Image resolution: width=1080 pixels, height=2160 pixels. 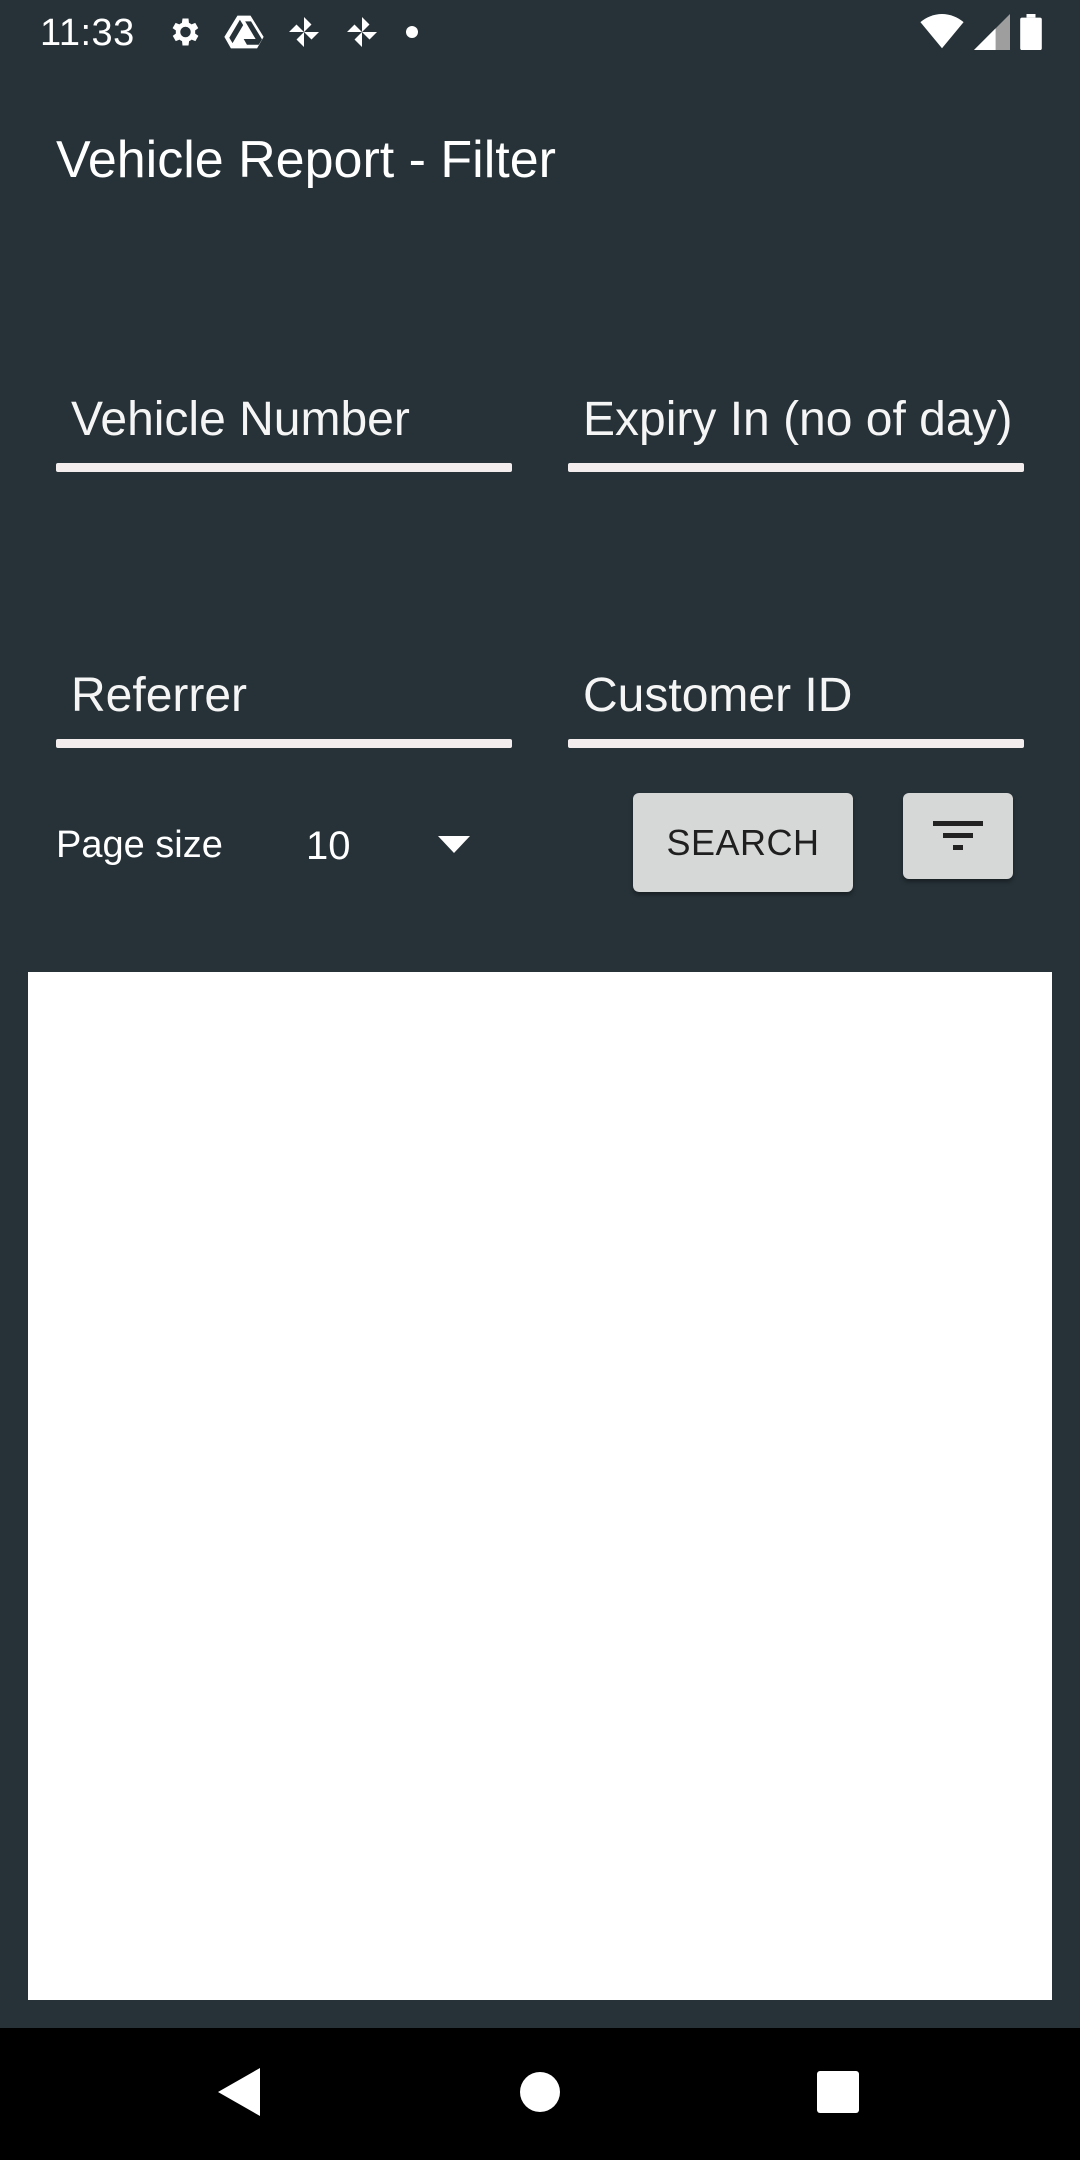 What do you see at coordinates (244, 32) in the screenshot?
I see `drive-icon` at bounding box center [244, 32].